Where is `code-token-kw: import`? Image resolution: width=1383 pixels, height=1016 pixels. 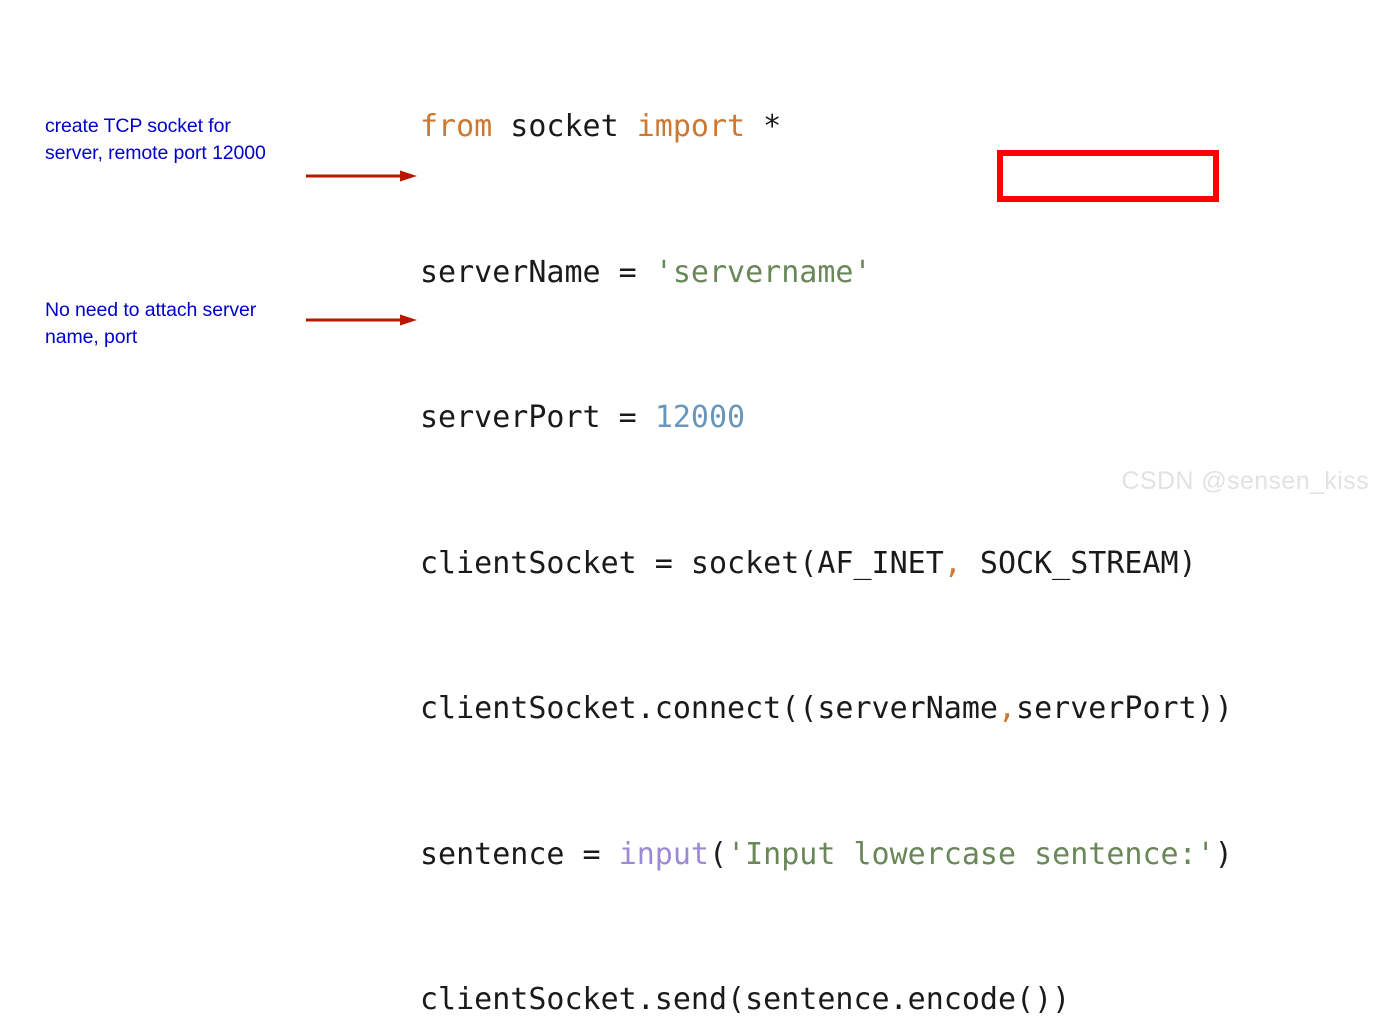
code-token-kw: import is located at coordinates (691, 126).